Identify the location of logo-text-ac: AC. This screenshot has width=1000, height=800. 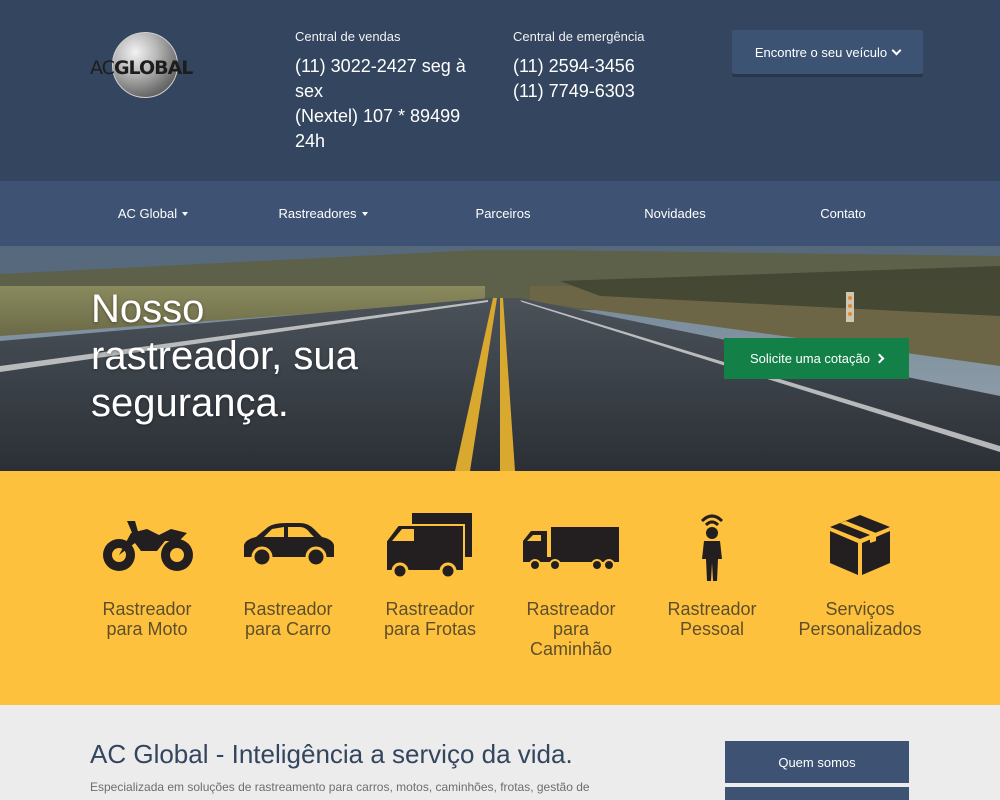
(102, 68).